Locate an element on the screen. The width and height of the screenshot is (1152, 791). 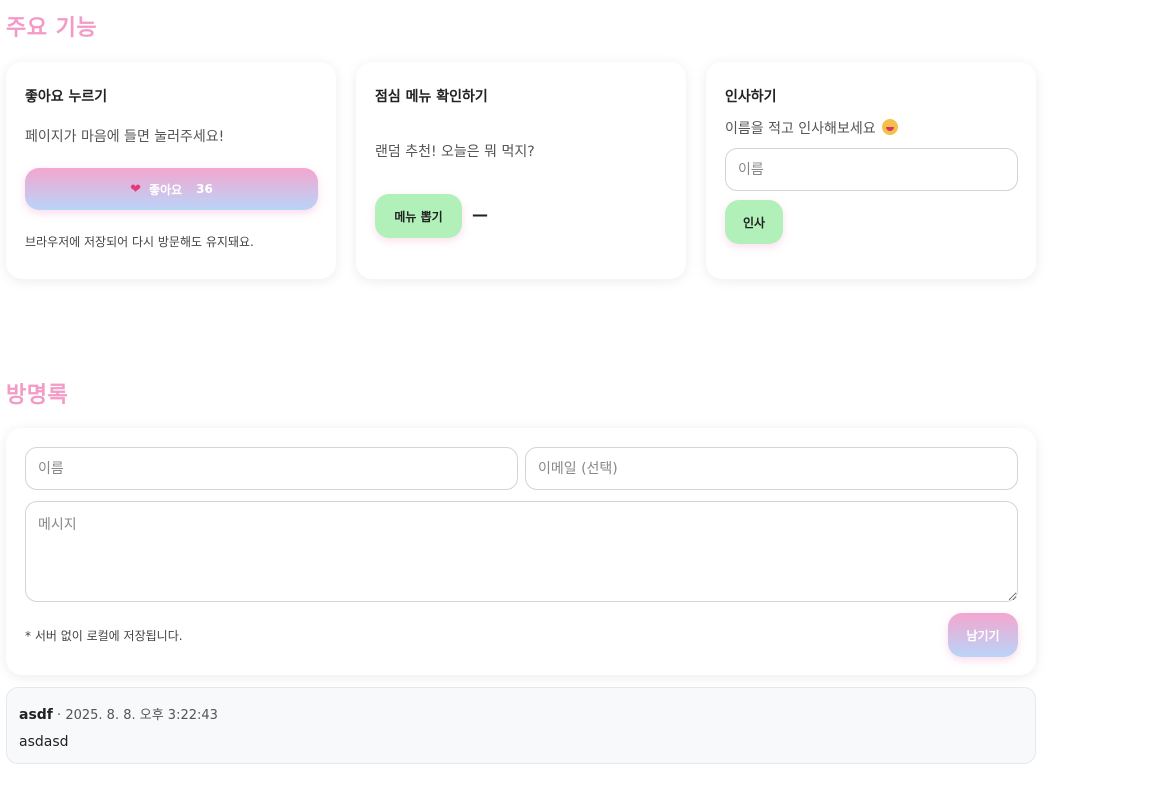
guestbook-note: * 서버 없이 로컬에 저장됩니다. is located at coordinates (104, 636).